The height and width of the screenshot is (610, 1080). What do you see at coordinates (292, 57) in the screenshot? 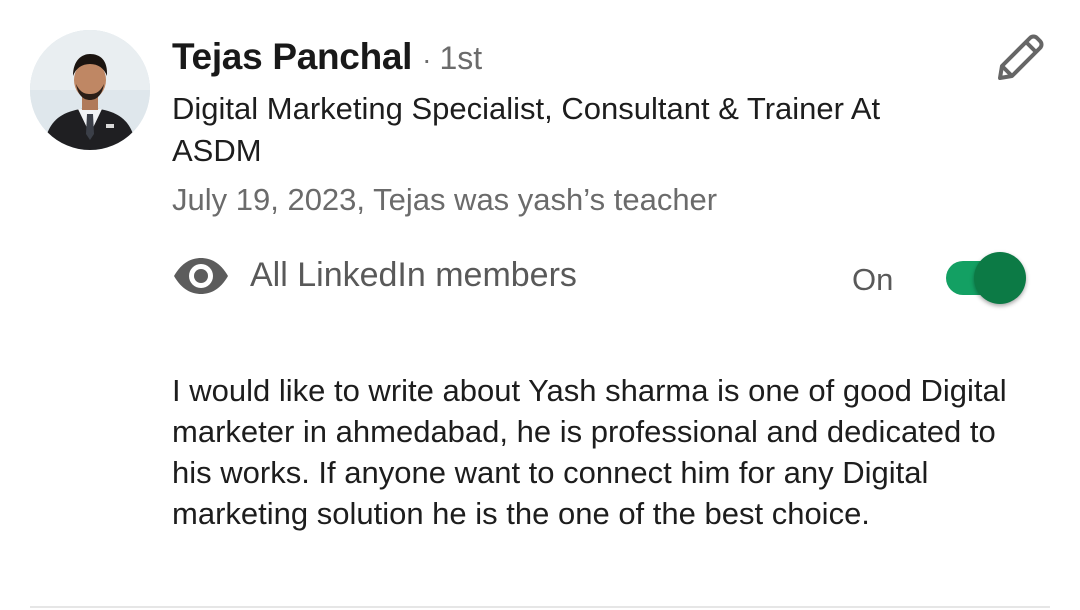
I see `recommender-name: Tejas Panchal` at bounding box center [292, 57].